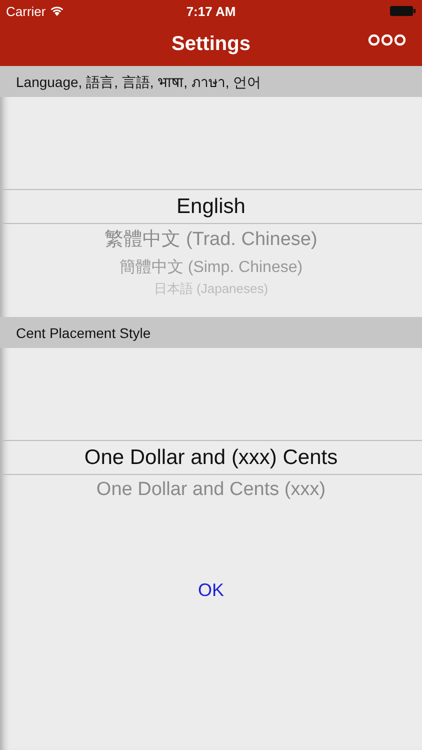  Describe the element at coordinates (211, 332) in the screenshot. I see `section-header: Cent Placement Style` at that location.